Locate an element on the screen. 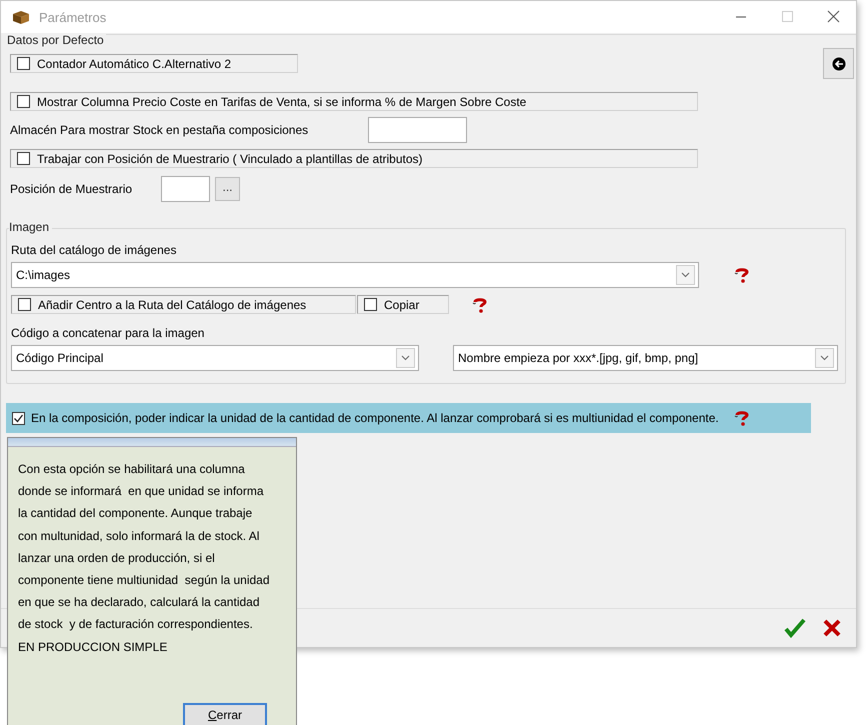  dropdown: Código Principal is located at coordinates (215, 358).